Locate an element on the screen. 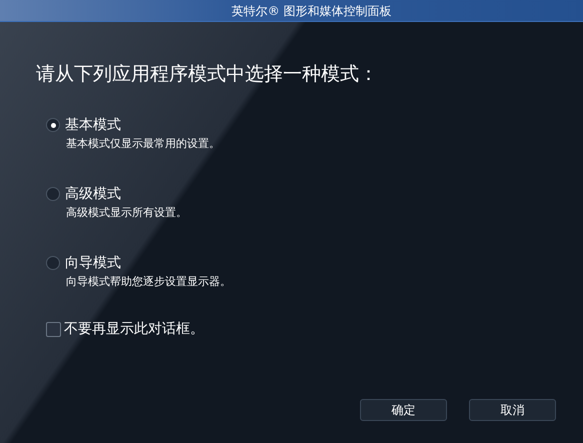 This screenshot has height=443, width=583. dialog-button: 取消 is located at coordinates (512, 410).